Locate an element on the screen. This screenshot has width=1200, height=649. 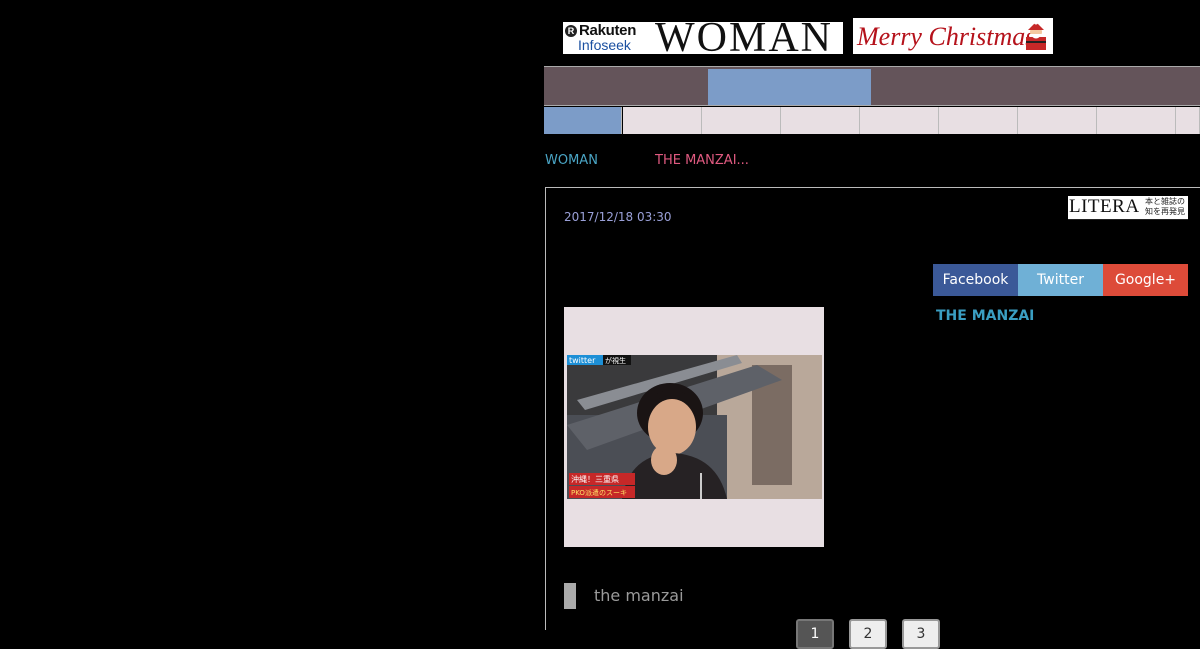
christmas-banner-text: Merry Christmas is located at coordinates (946, 36).